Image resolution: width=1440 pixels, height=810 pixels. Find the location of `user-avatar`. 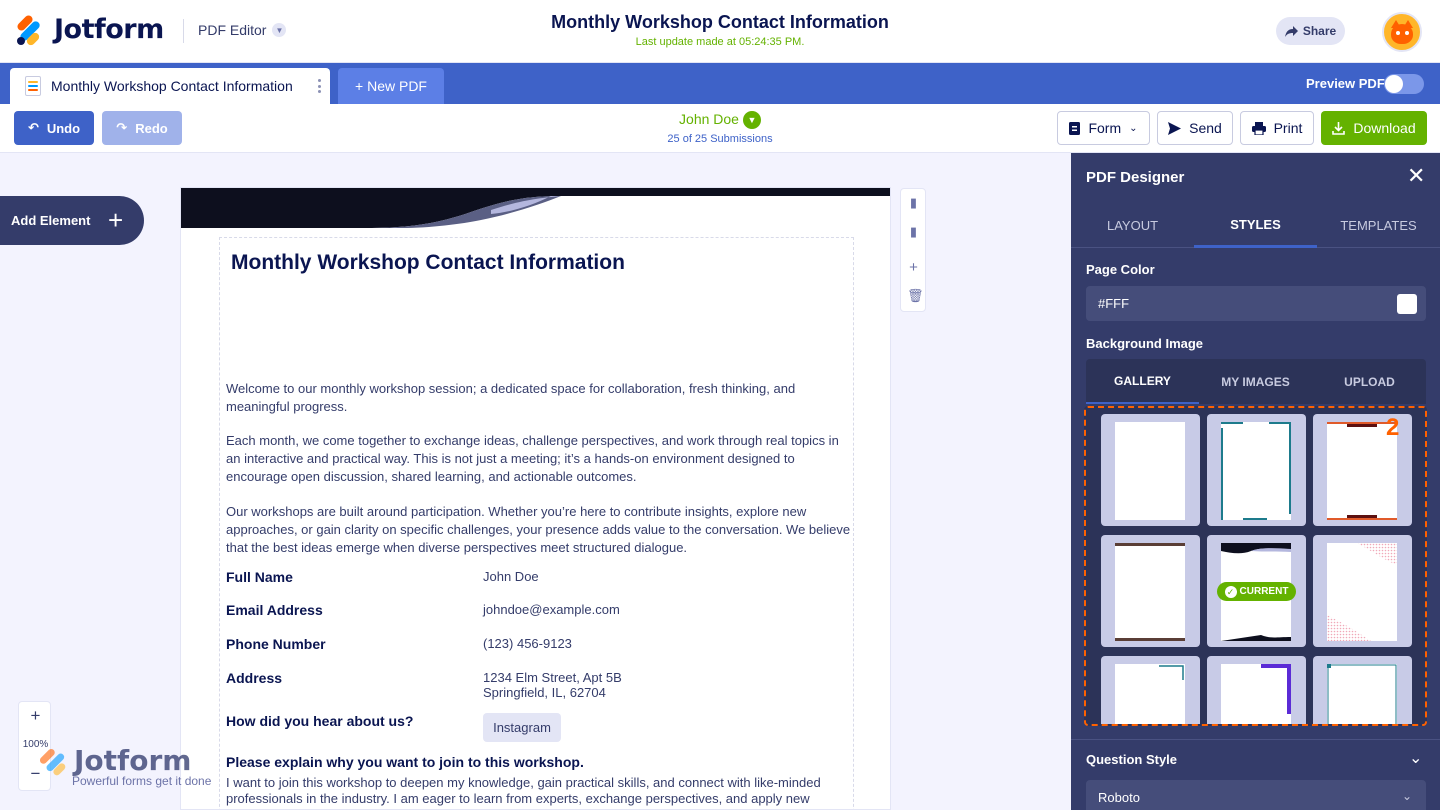

user-avatar is located at coordinates (1402, 32).